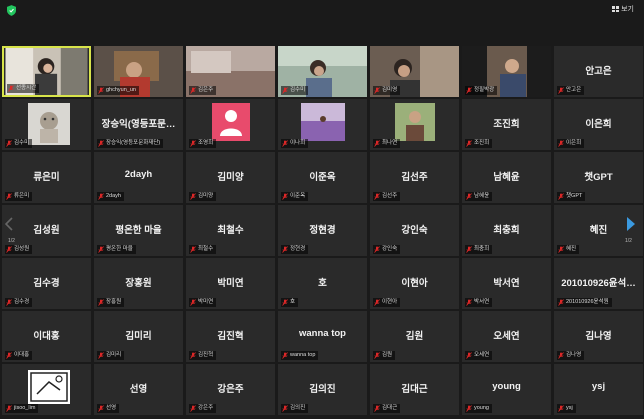  I want to click on participant-name-label: 장승익(영등포문화재단), so click(130, 143).